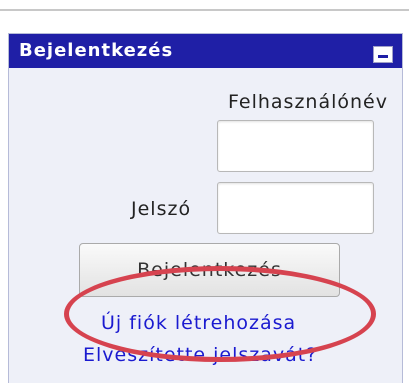 The width and height of the screenshot is (409, 383). I want to click on forgot-password-link: Elveszítette jelszavát?, so click(200, 355).